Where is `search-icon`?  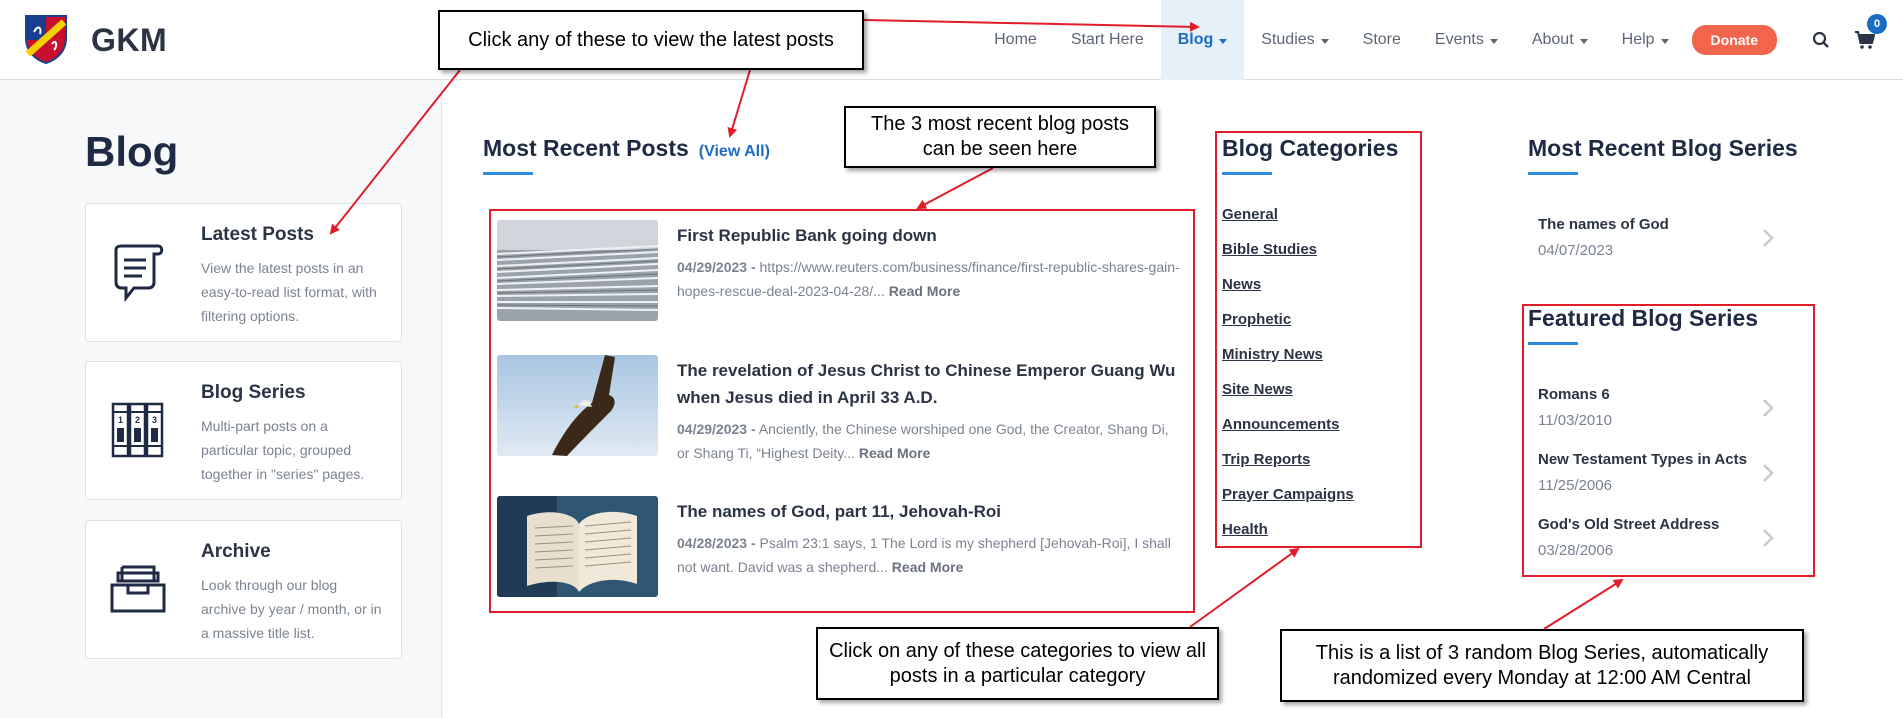 search-icon is located at coordinates (1820, 39).